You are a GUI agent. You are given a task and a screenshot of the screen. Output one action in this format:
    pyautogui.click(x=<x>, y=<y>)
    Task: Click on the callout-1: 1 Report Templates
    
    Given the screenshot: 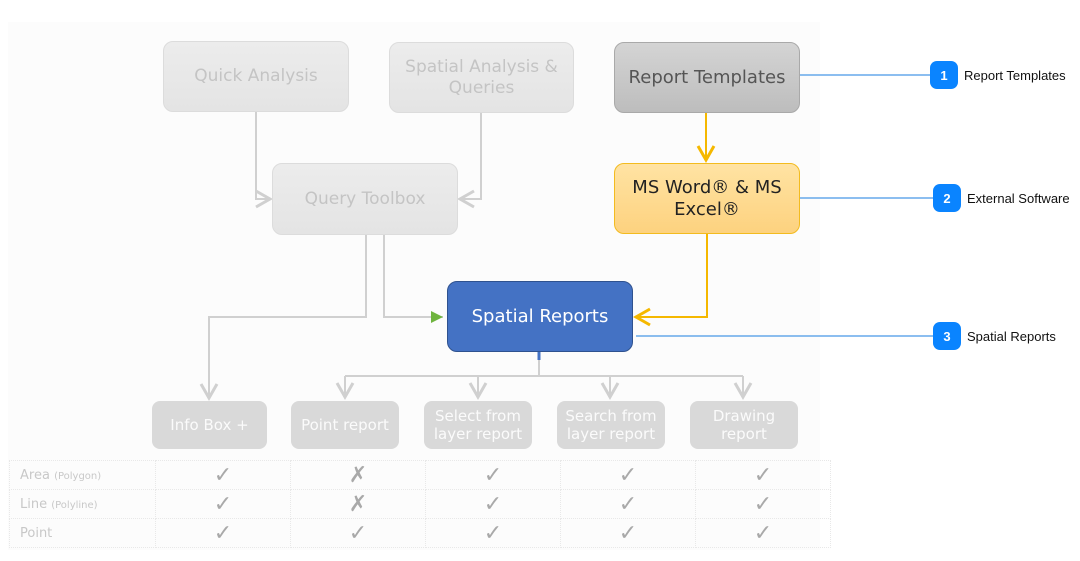 What is the action you would take?
    pyautogui.click(x=998, y=75)
    